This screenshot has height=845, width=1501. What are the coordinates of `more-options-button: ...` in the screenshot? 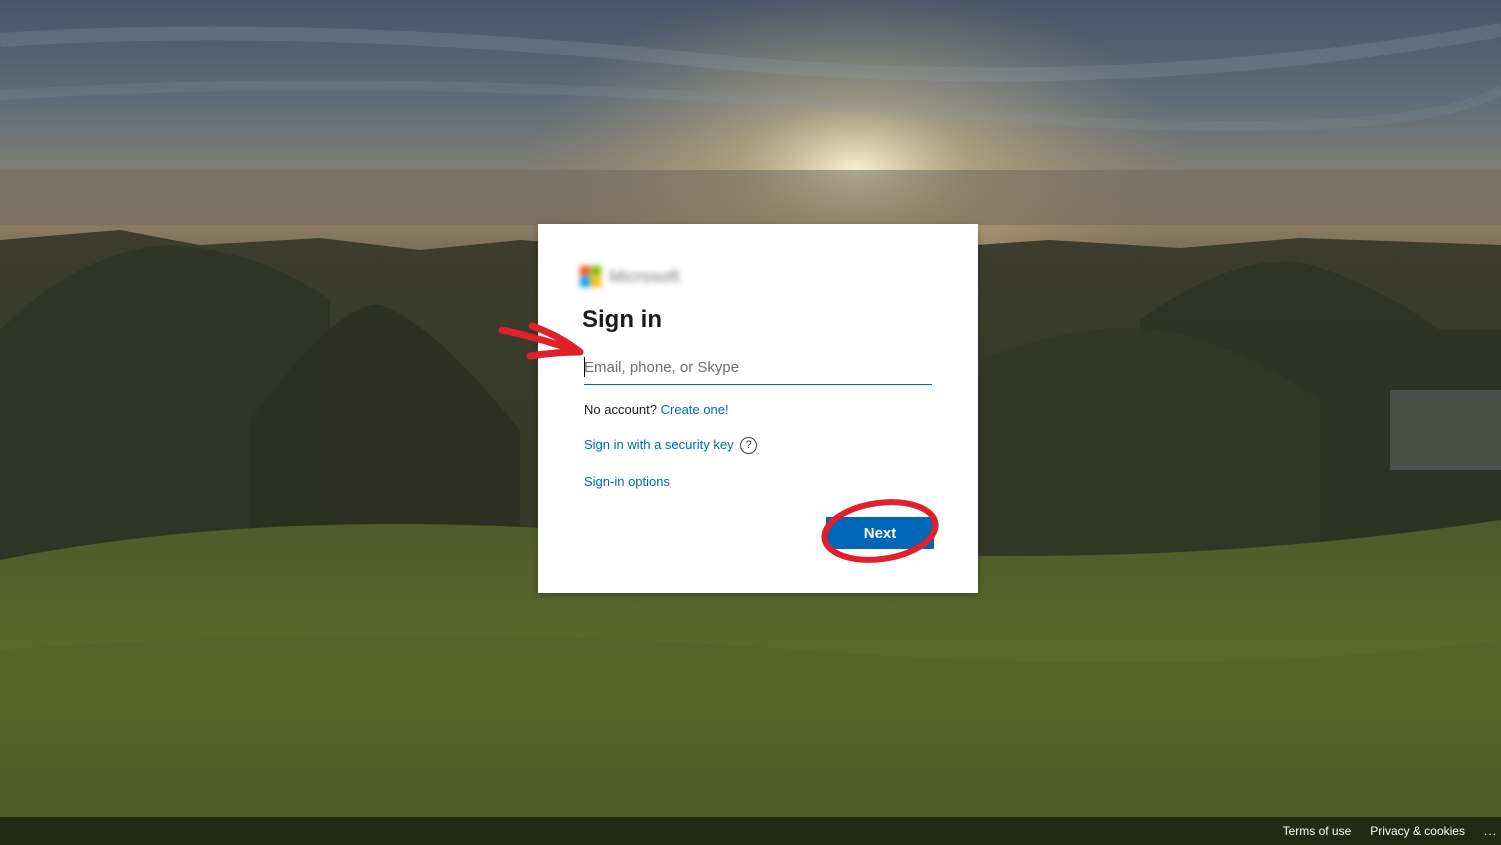 It's located at (1490, 831).